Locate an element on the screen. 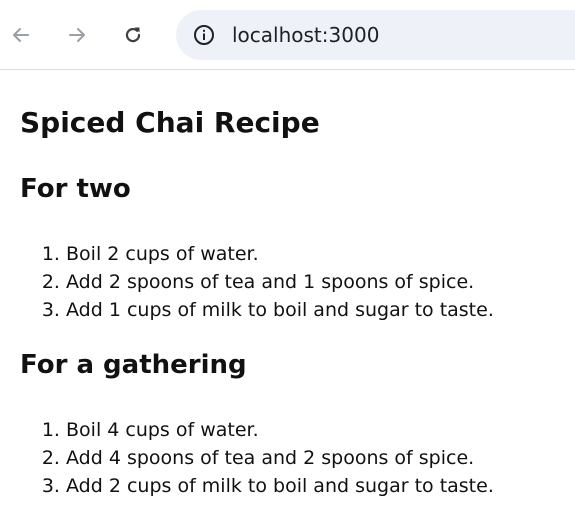 This screenshot has height=524, width=575. back-button is located at coordinates (21, 35).